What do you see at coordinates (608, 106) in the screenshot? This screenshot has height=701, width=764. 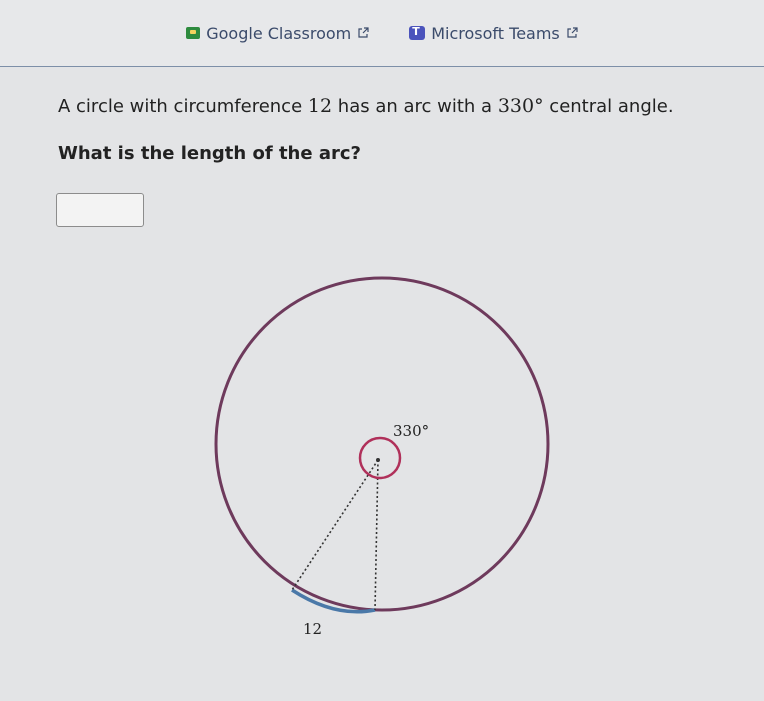 I see `question-part-3: central angle.` at bounding box center [608, 106].